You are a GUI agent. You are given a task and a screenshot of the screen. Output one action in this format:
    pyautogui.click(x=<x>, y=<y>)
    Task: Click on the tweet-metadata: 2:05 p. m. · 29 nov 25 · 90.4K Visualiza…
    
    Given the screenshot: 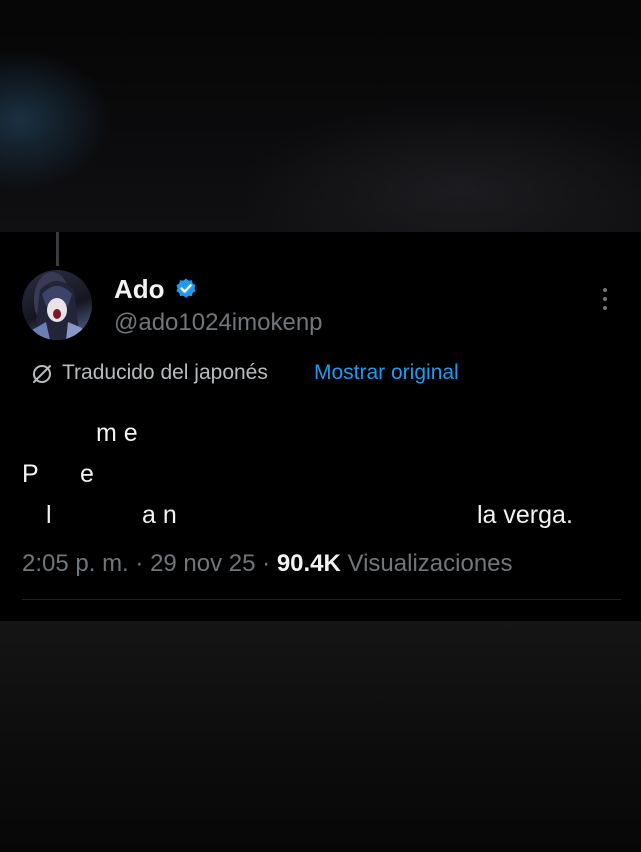 What is the action you would take?
    pyautogui.click(x=267, y=564)
    